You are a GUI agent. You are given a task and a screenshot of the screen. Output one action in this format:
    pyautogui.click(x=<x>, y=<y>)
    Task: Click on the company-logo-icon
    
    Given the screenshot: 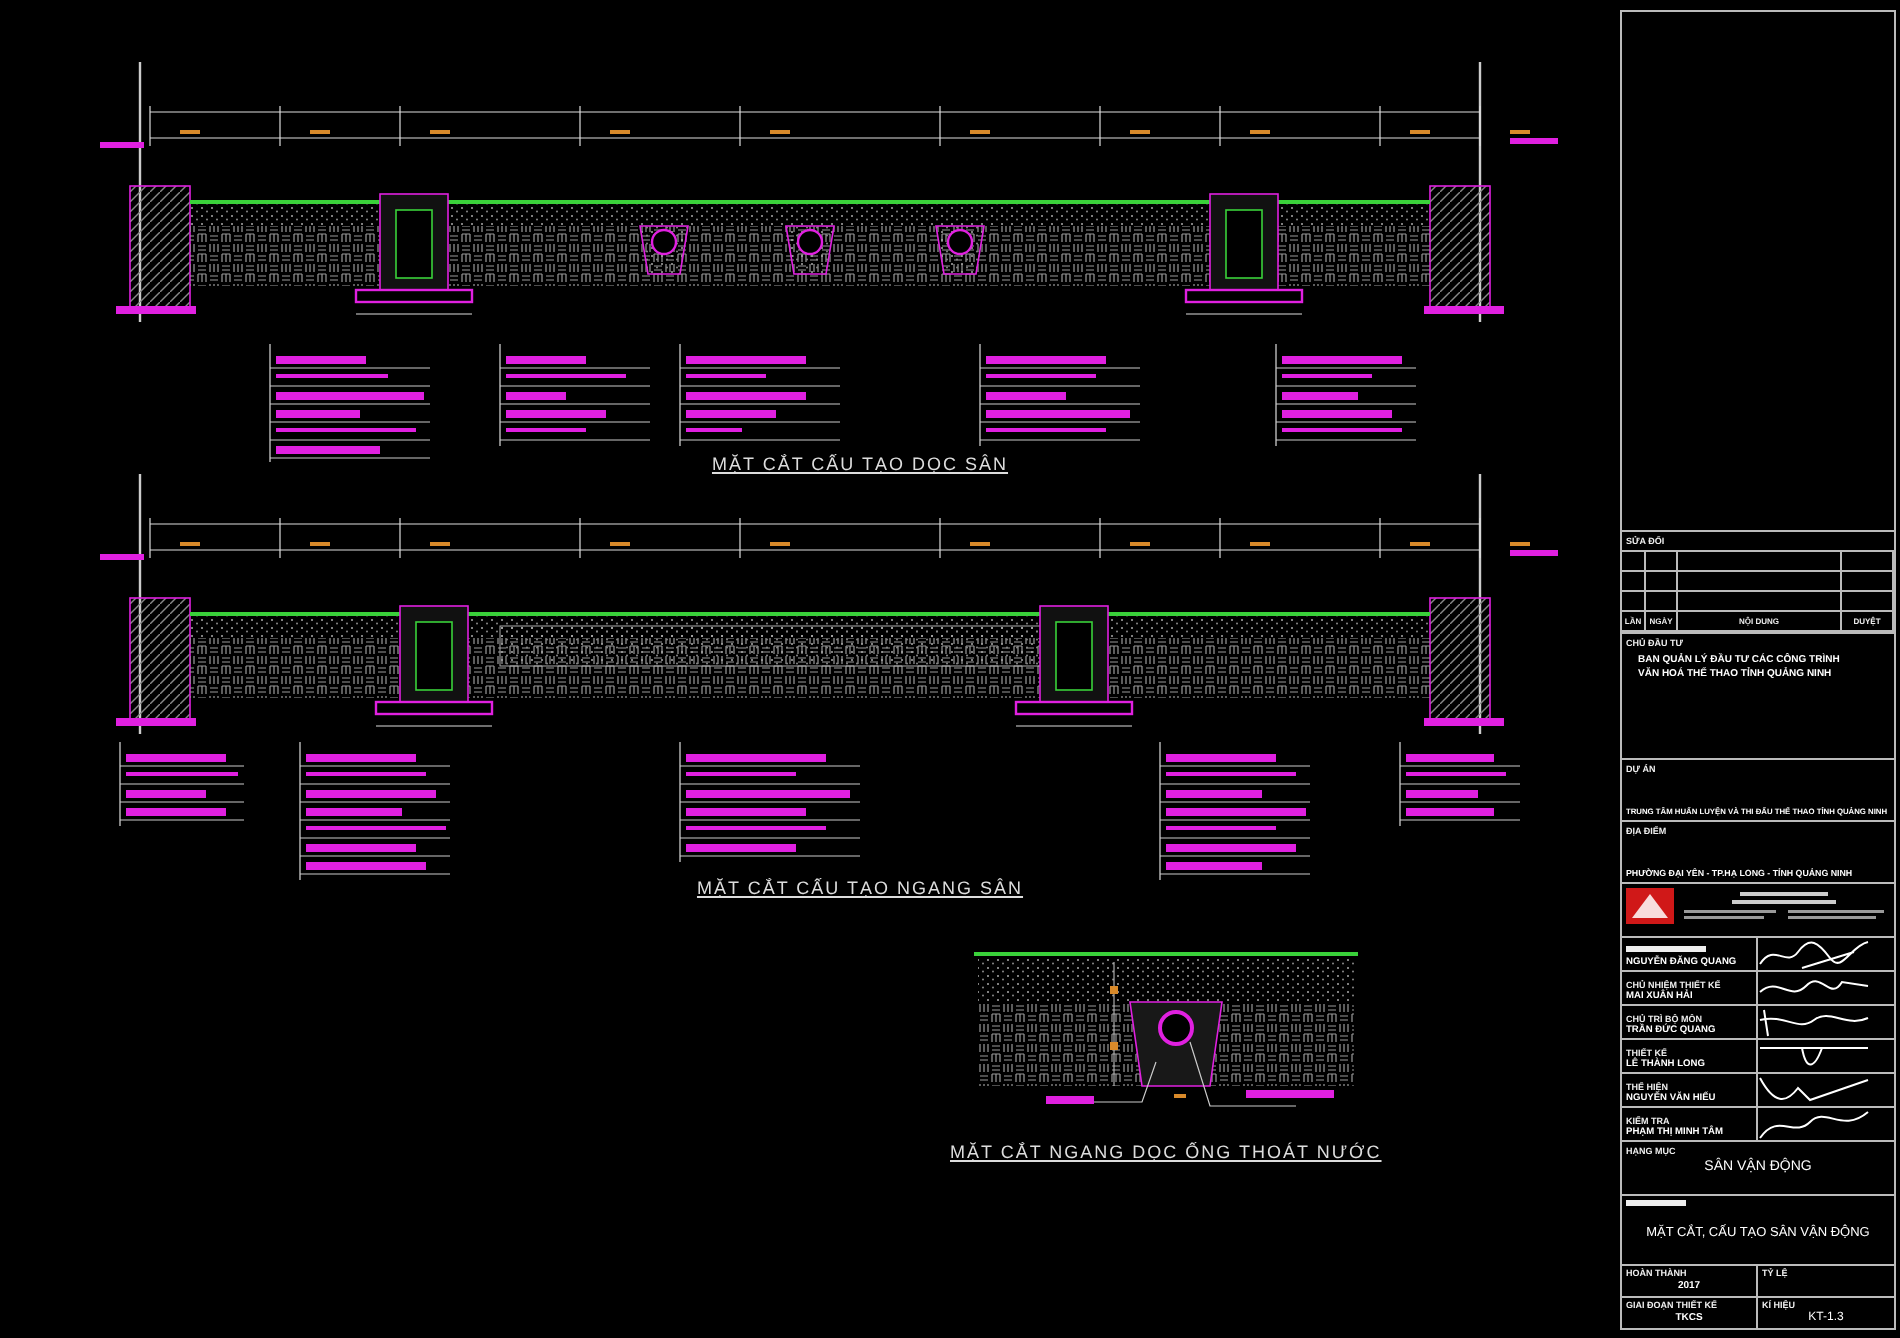 What is the action you would take?
    pyautogui.click(x=1650, y=906)
    